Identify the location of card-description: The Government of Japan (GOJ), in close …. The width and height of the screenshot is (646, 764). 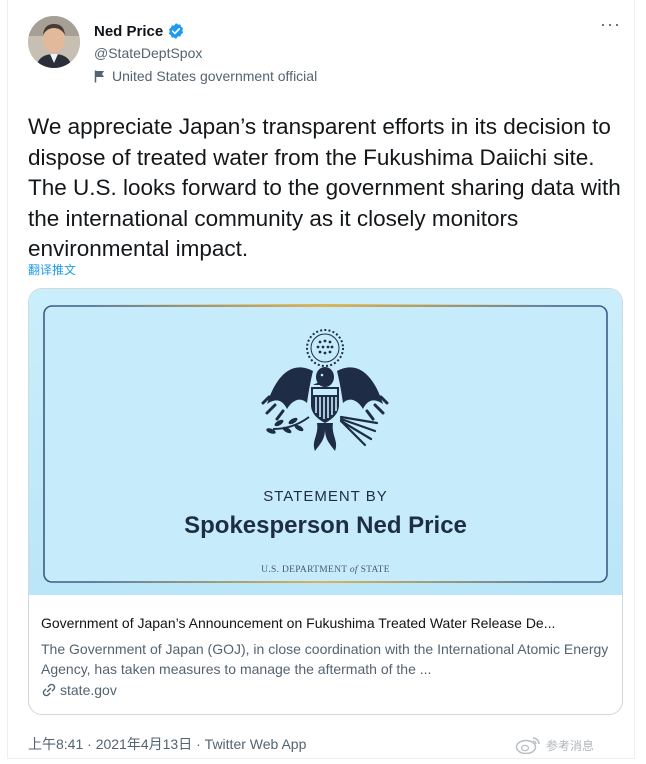
(325, 659).